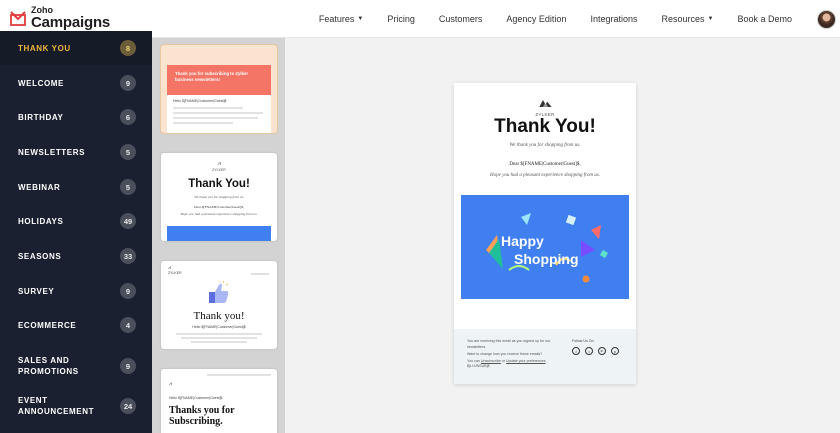 Image resolution: width=840 pixels, height=433 pixels. What do you see at coordinates (583, 341) in the screenshot?
I see `follow-us-label: Follow Us On` at bounding box center [583, 341].